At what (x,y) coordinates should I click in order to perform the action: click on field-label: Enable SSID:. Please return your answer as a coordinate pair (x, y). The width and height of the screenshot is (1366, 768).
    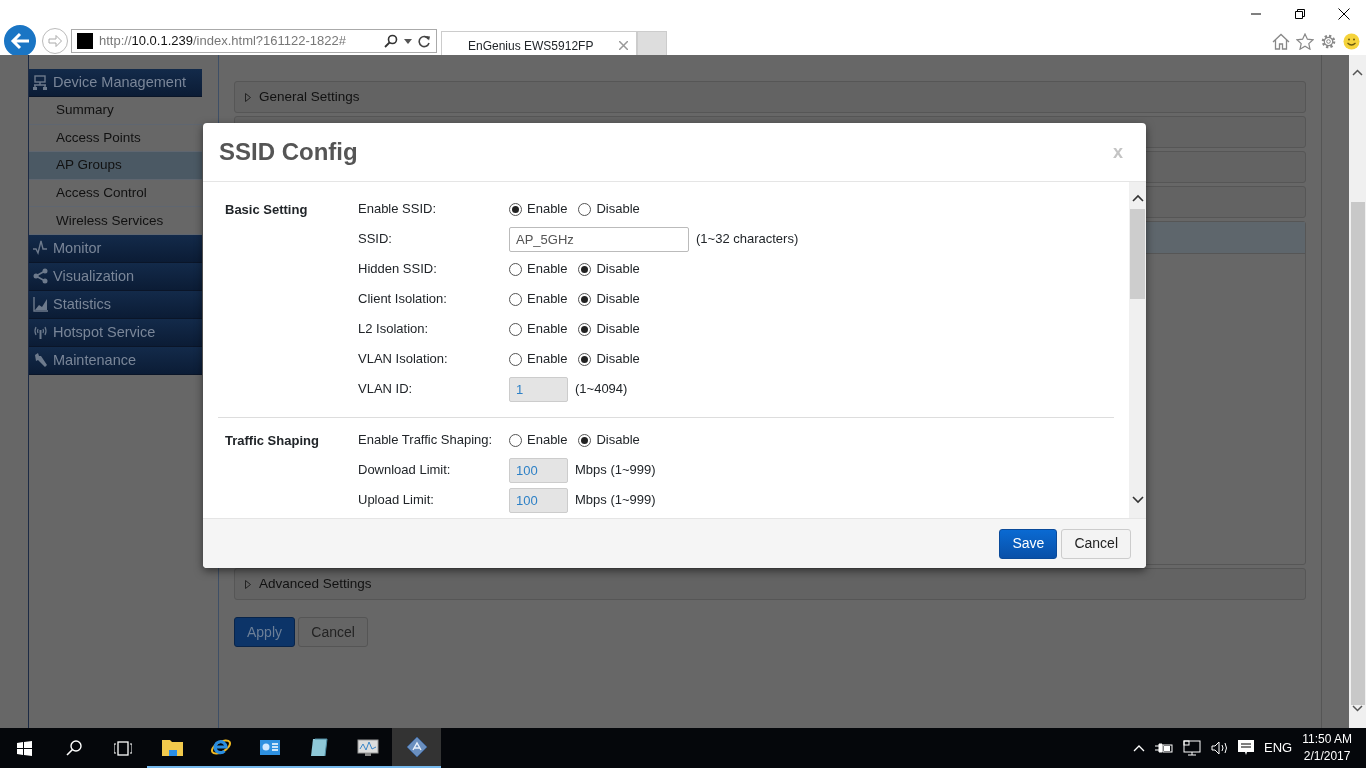
    Looking at the image, I should click on (398, 209).